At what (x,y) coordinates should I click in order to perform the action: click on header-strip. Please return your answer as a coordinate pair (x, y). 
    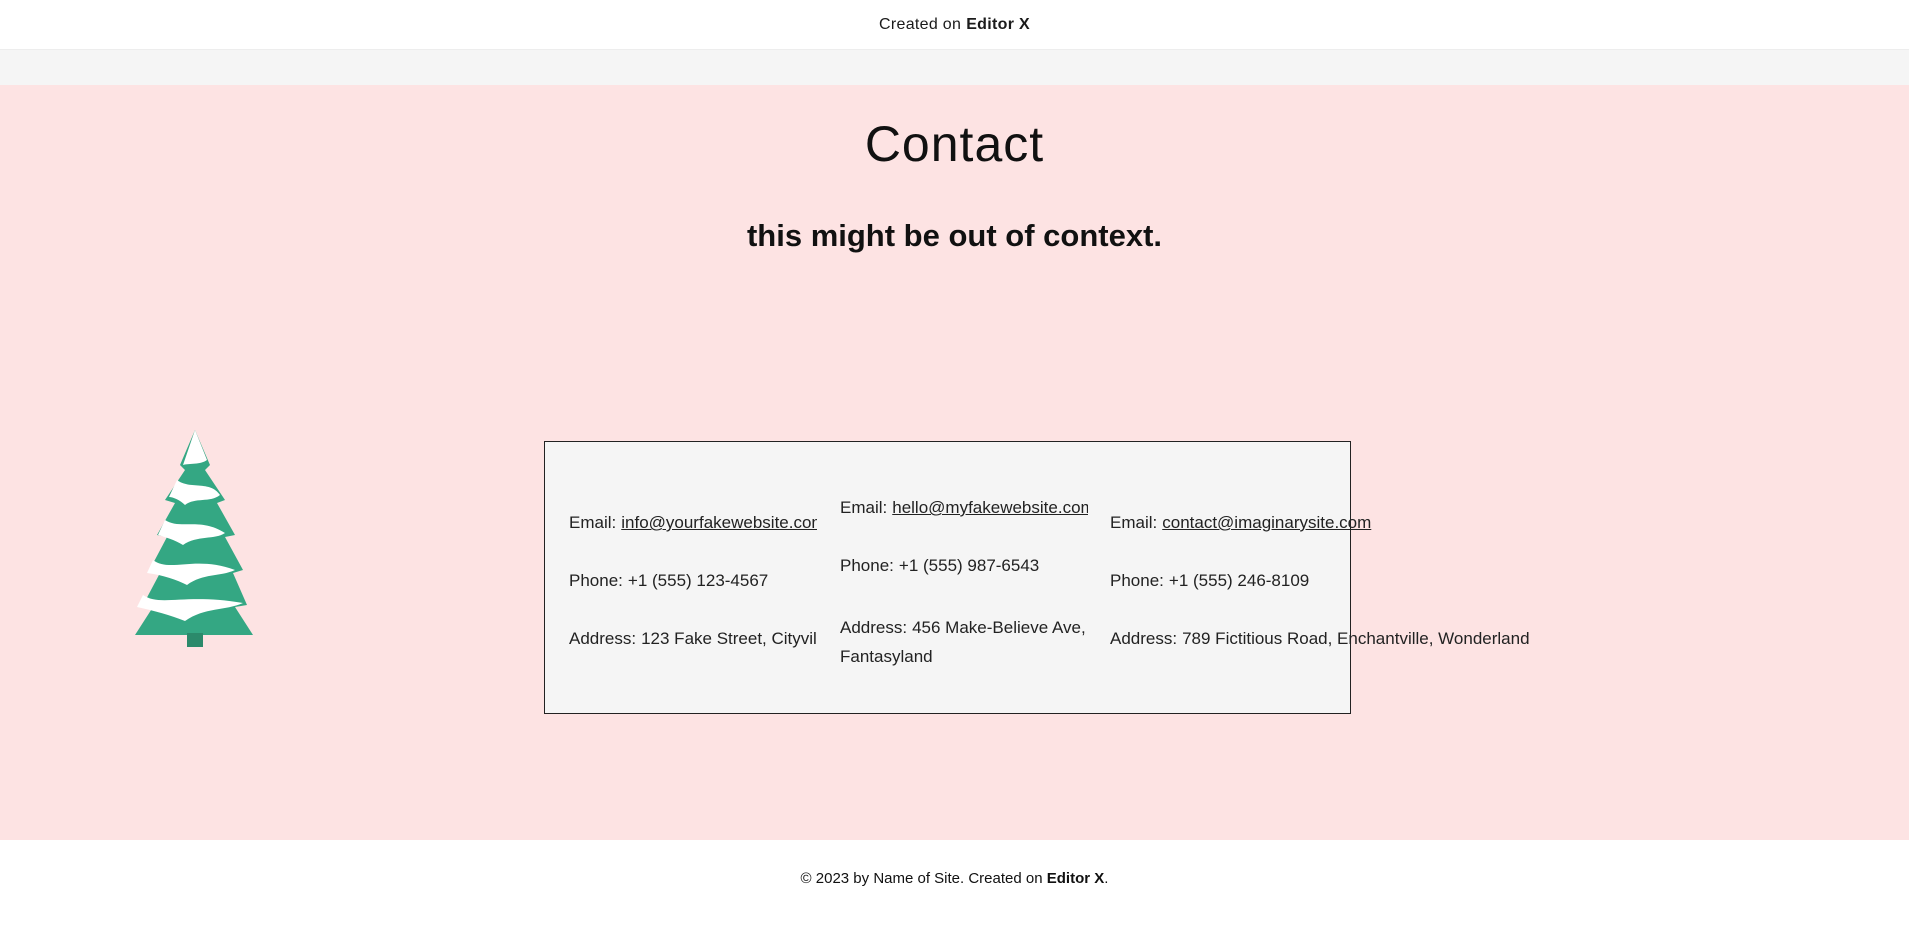
    Looking at the image, I should click on (954, 67).